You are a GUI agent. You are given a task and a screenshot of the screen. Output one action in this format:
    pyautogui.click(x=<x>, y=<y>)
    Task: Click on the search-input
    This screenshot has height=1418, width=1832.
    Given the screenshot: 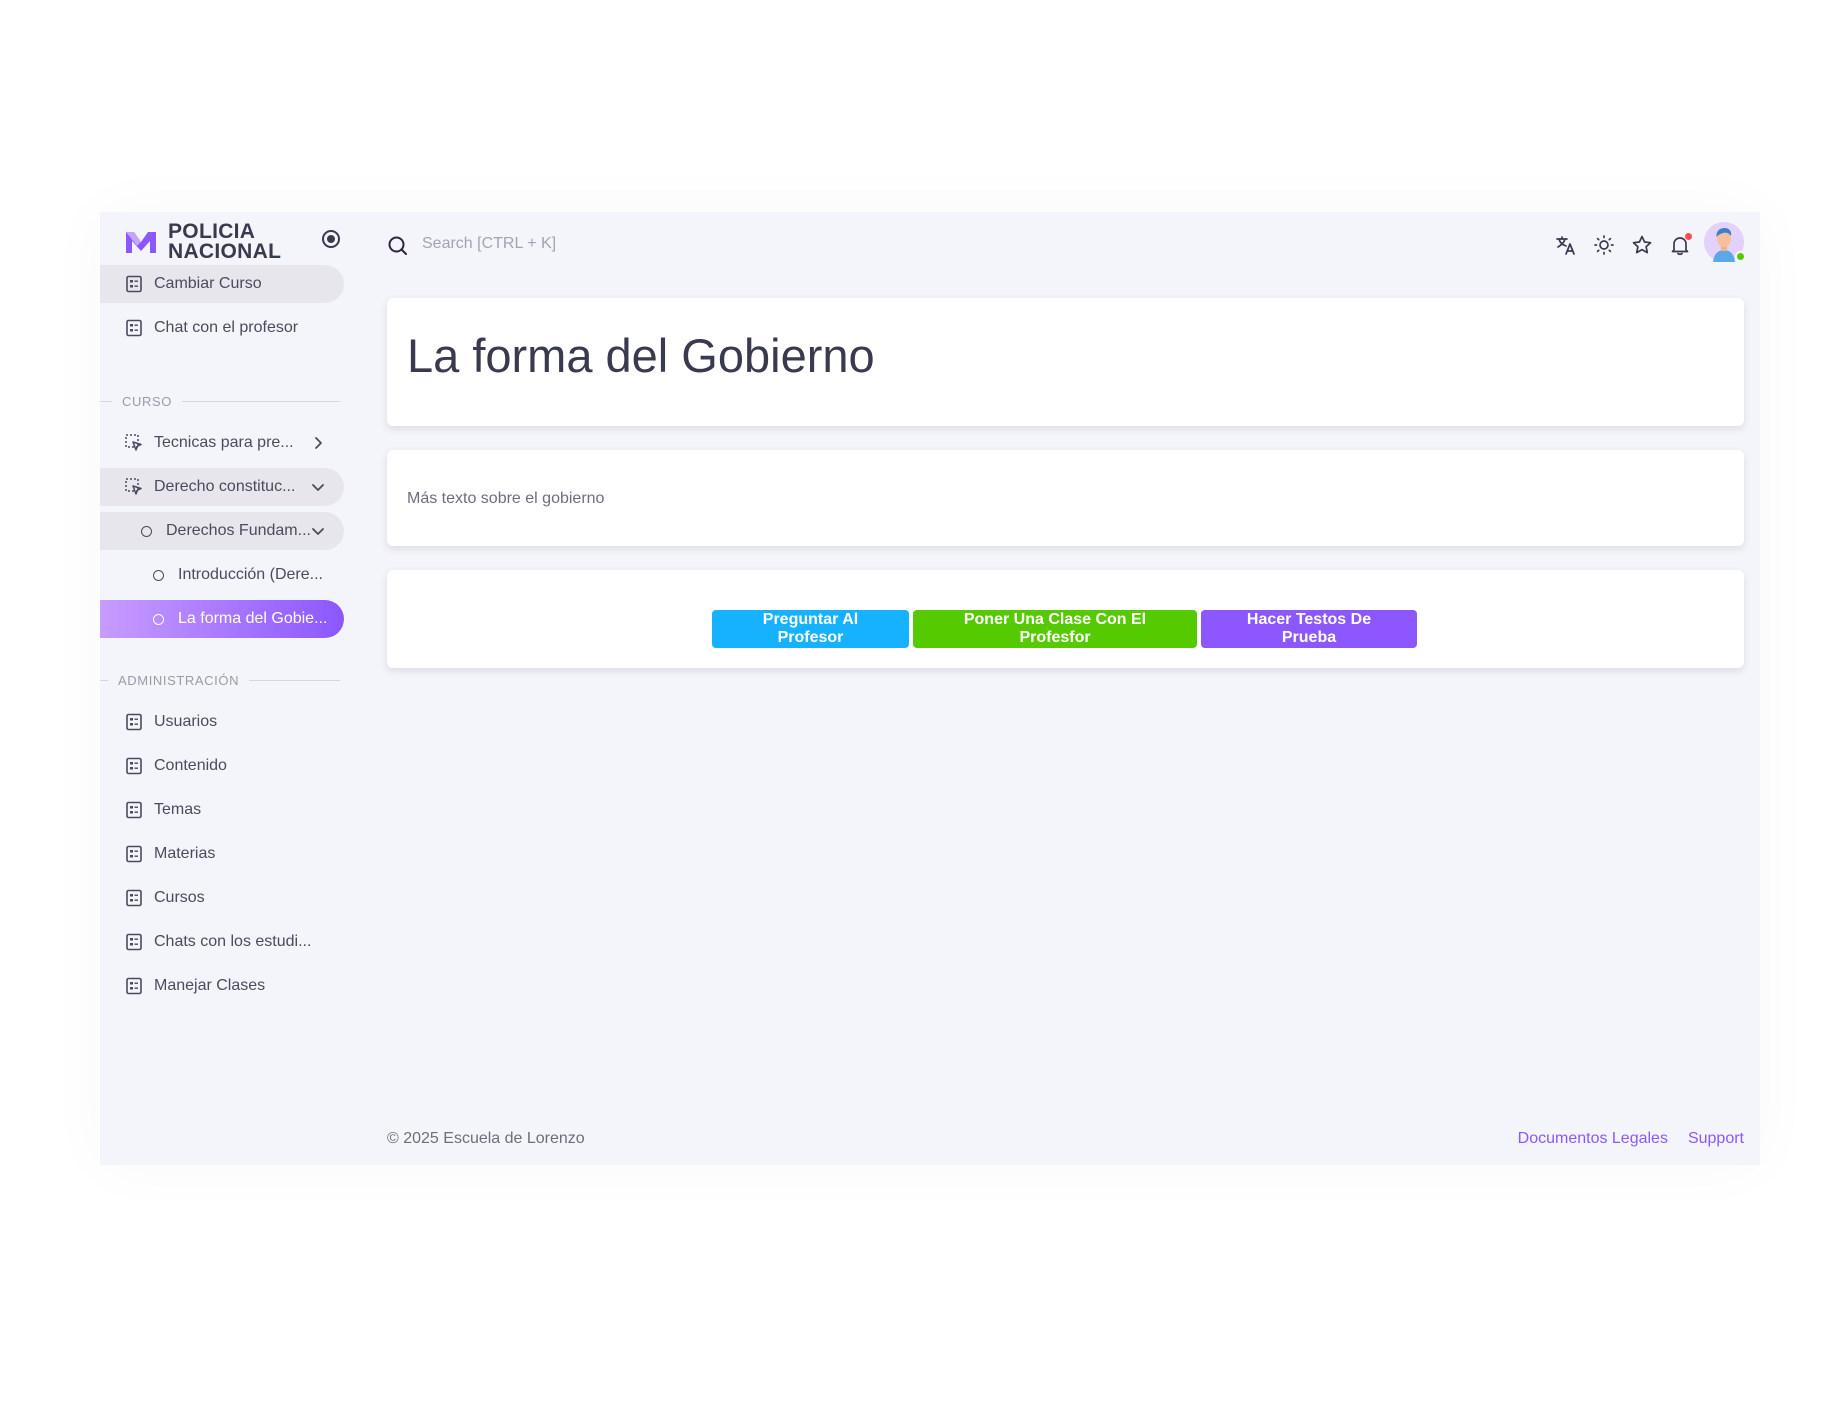 What is the action you would take?
    pyautogui.click(x=572, y=244)
    